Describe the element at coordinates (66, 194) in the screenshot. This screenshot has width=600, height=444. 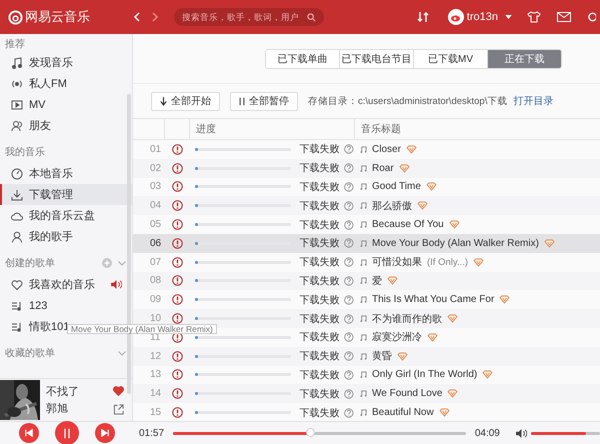
I see `sidebar-item: 下载管理` at that location.